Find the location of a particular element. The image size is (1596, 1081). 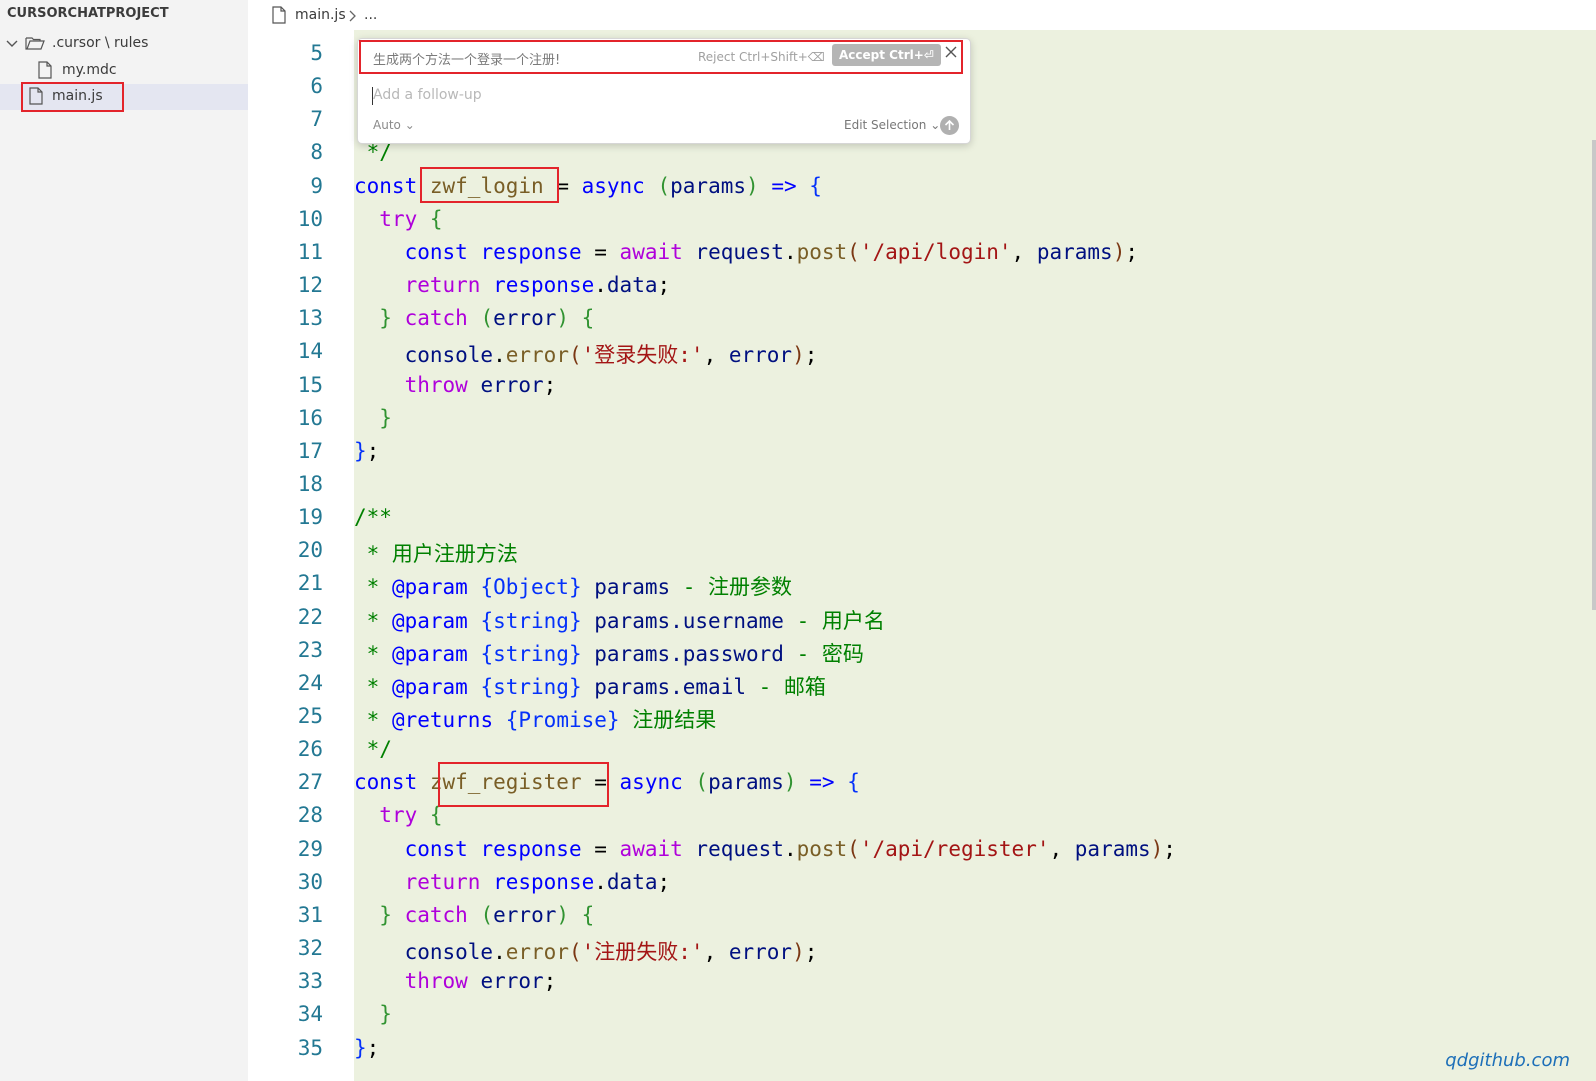

edit-selection-dropdown: Edit Selection ⌄ is located at coordinates (892, 125).